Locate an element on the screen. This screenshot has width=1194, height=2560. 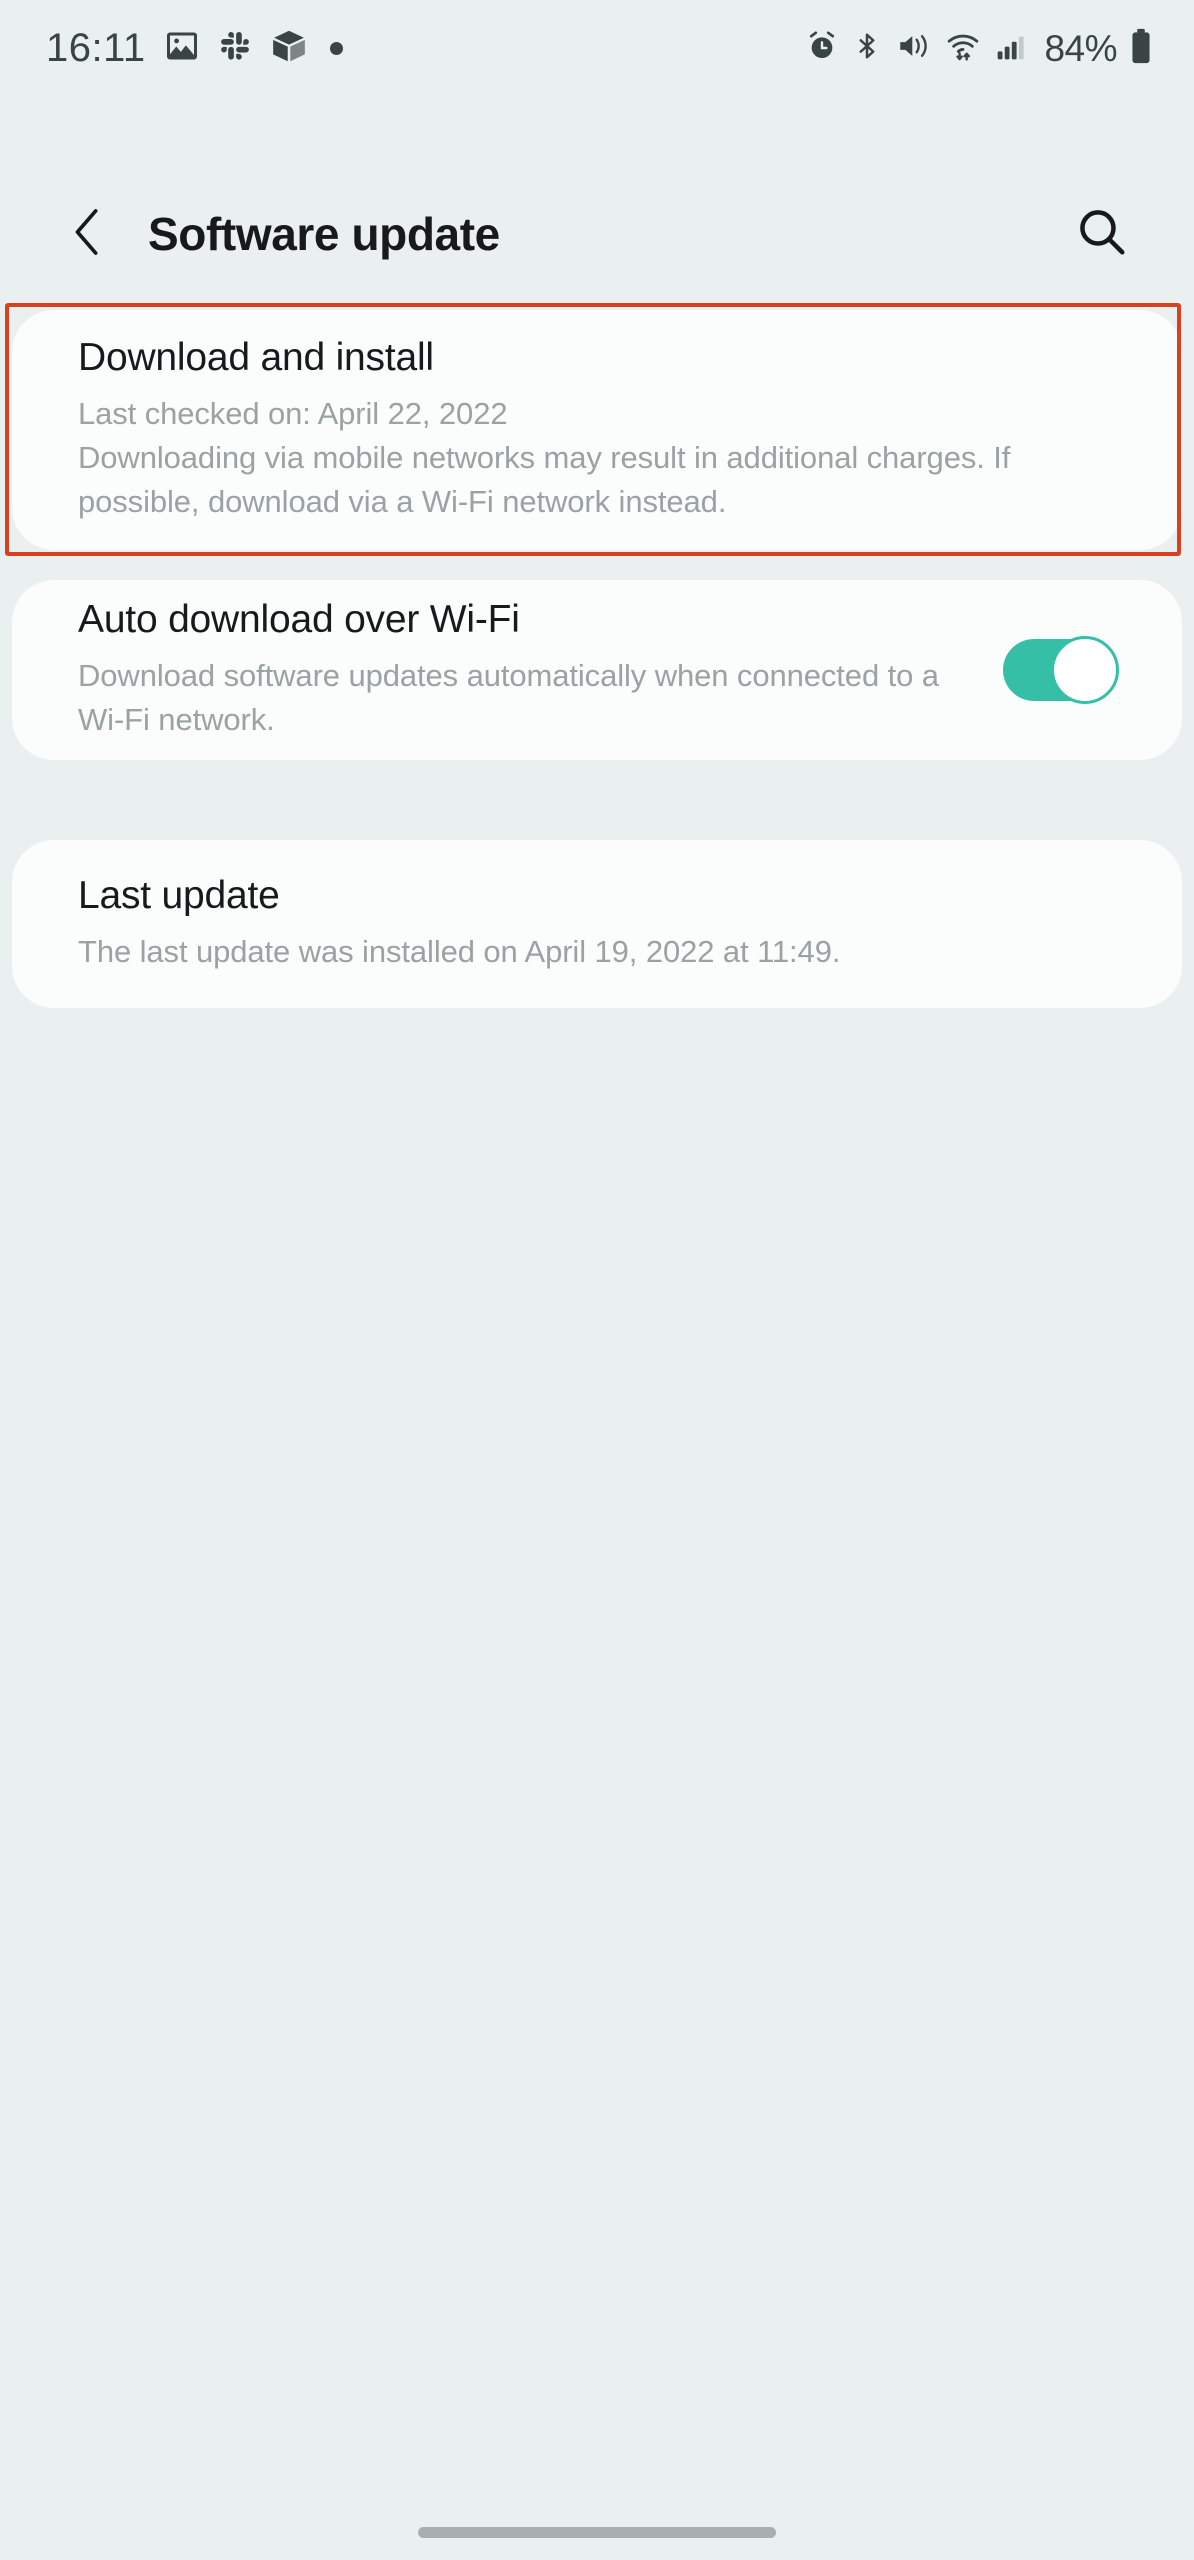
battery-icon is located at coordinates (1141, 48).